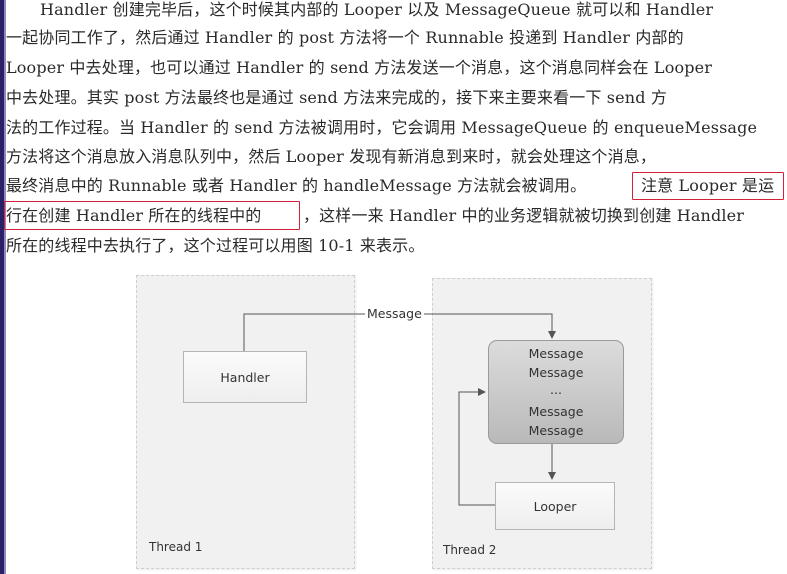 The width and height of the screenshot is (787, 574). Describe the element at coordinates (556, 411) in the screenshot. I see `queue-item-3: Message` at that location.